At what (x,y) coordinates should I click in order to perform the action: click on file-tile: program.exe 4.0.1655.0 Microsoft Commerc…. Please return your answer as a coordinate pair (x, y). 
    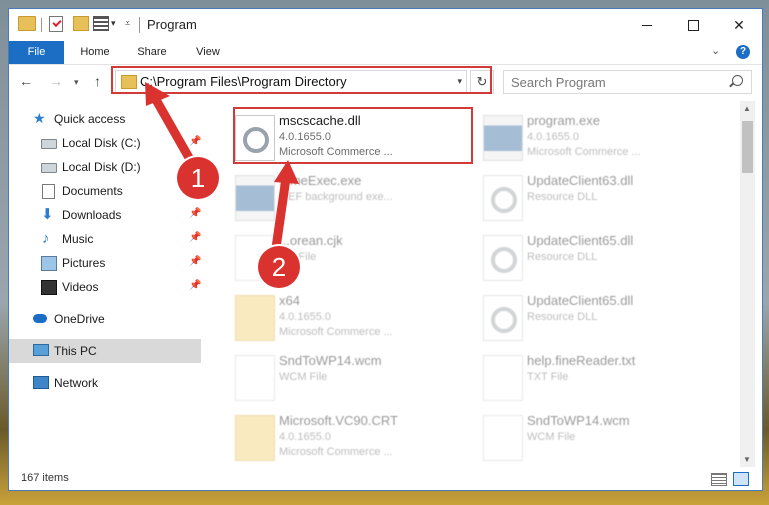
    Looking at the image, I should click on (599, 138).